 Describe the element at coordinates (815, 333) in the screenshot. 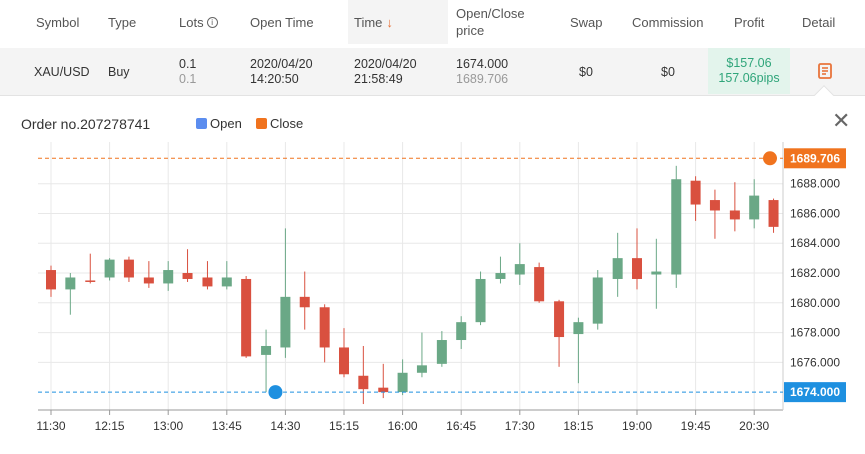

I see `y-tick-label: 1678.000` at that location.